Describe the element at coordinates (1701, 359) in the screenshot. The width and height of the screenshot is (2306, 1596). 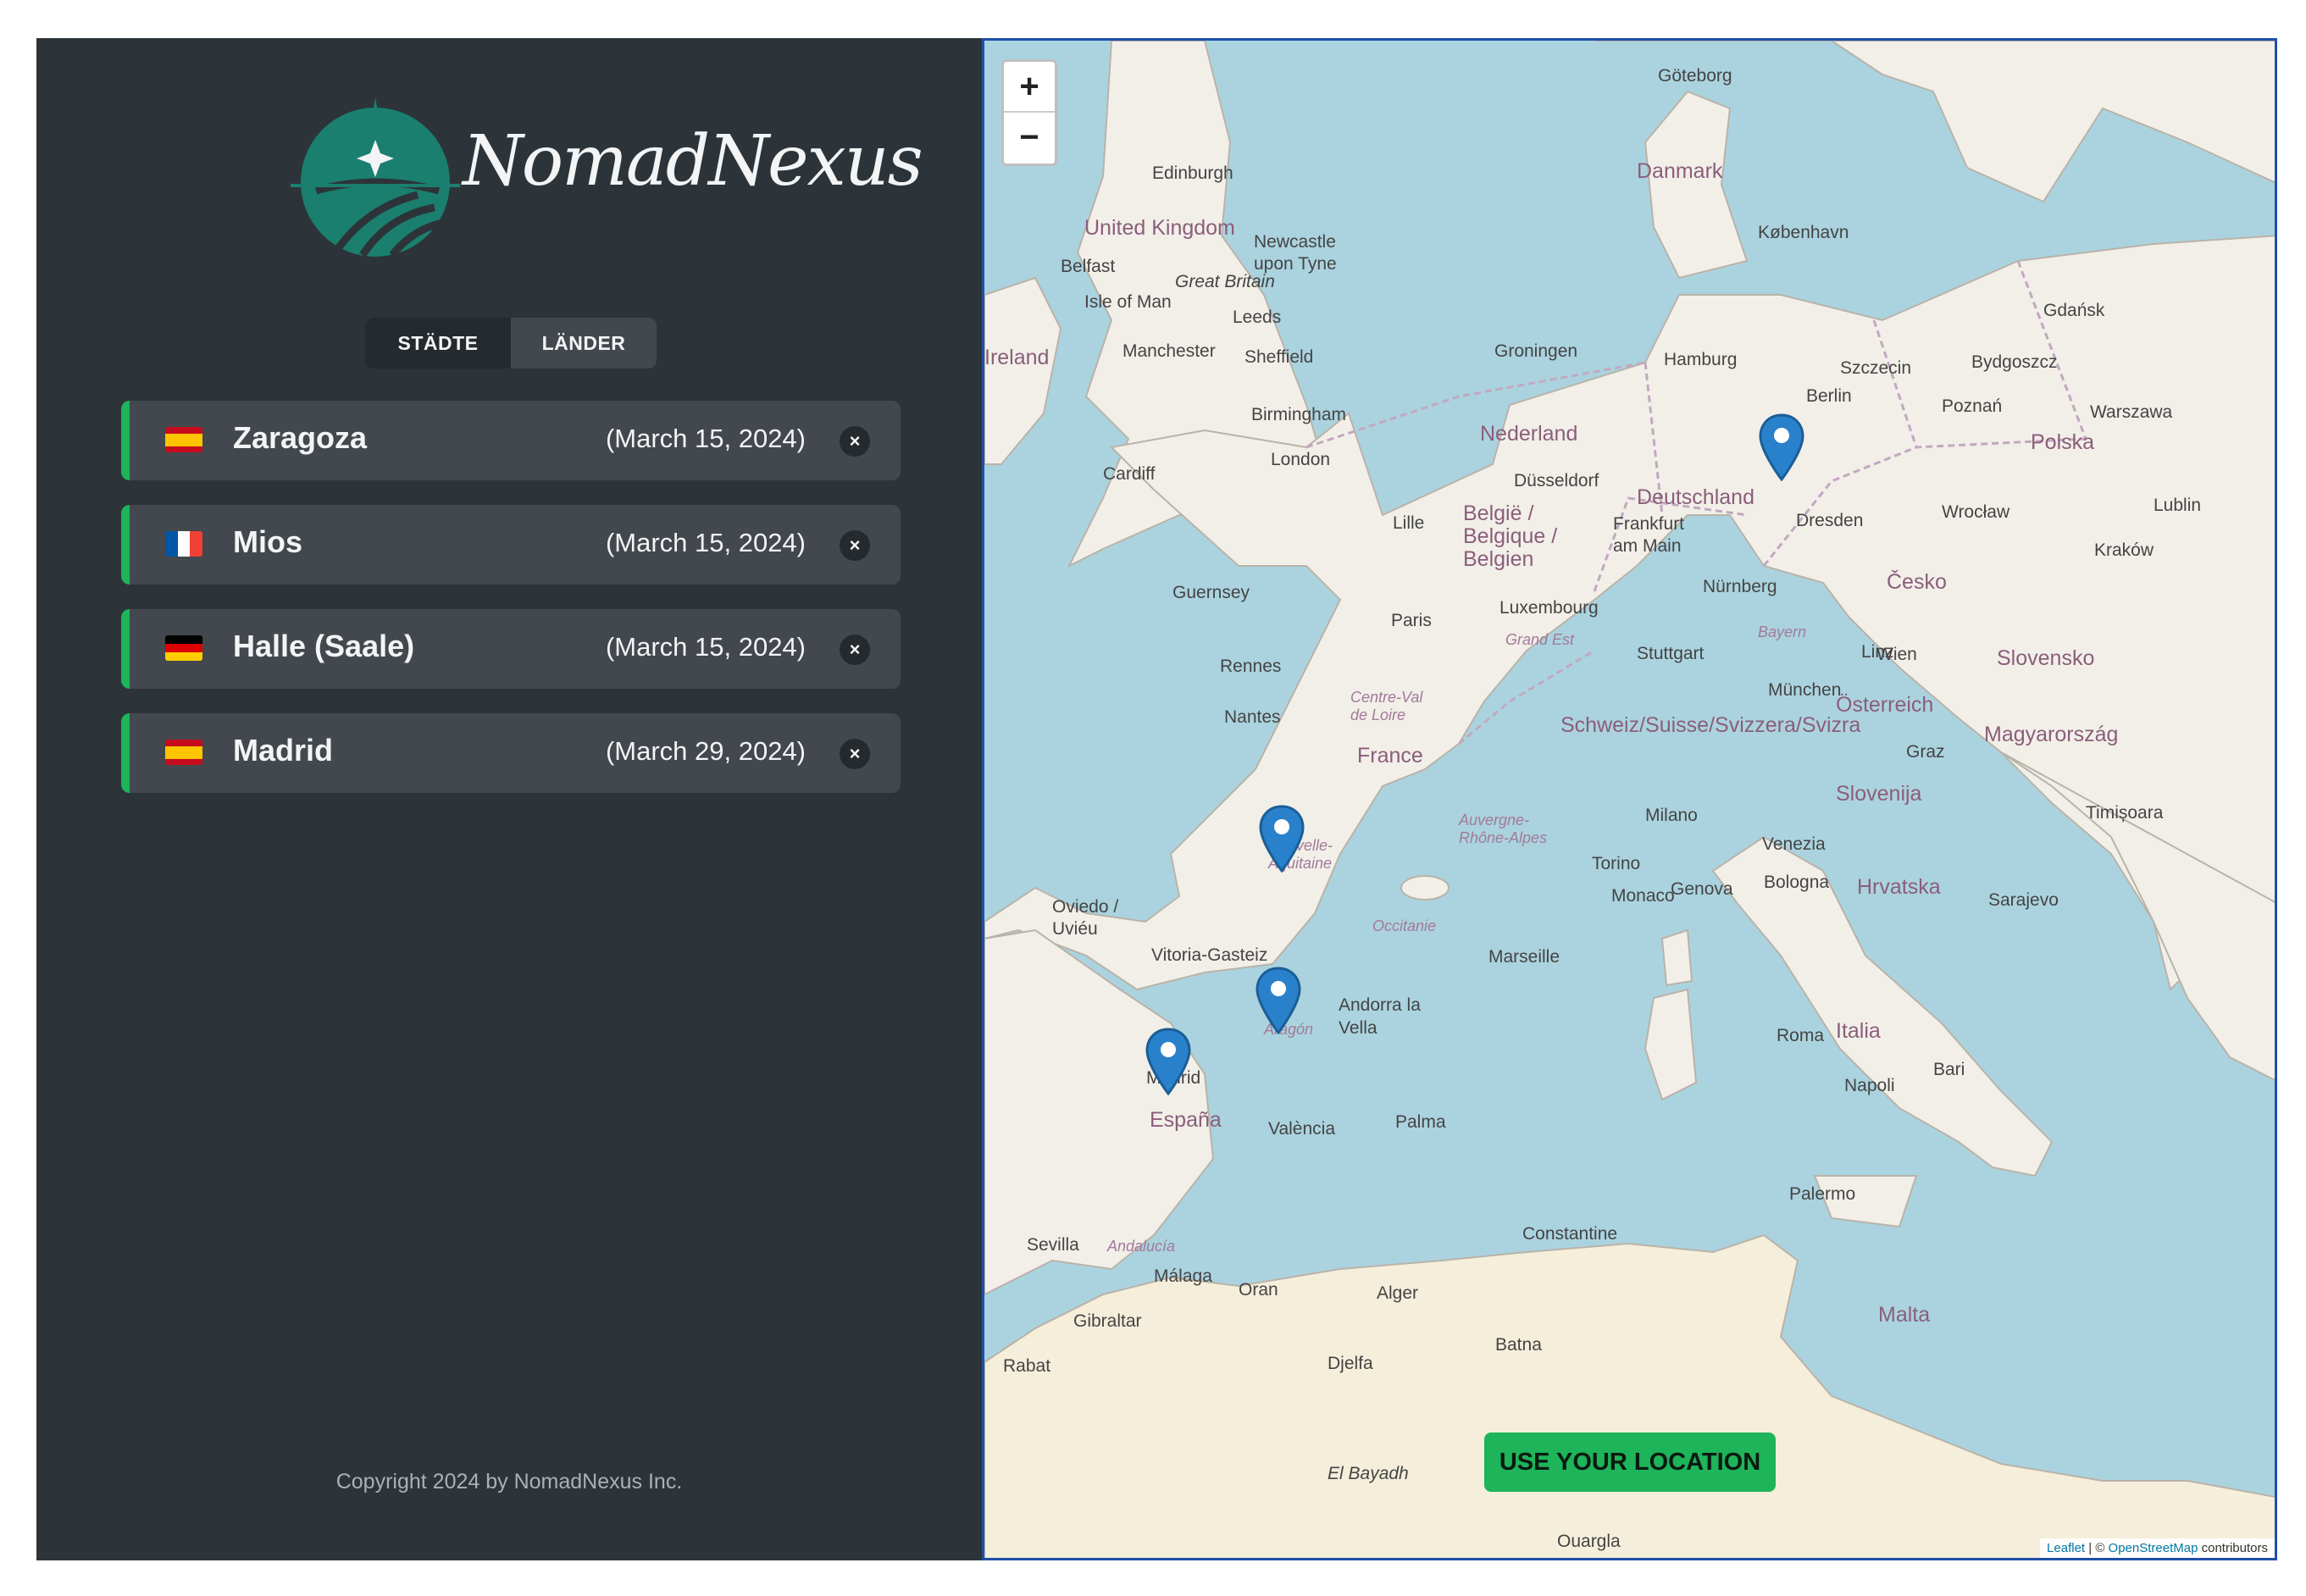
I see `map-label: Hamburg` at that location.